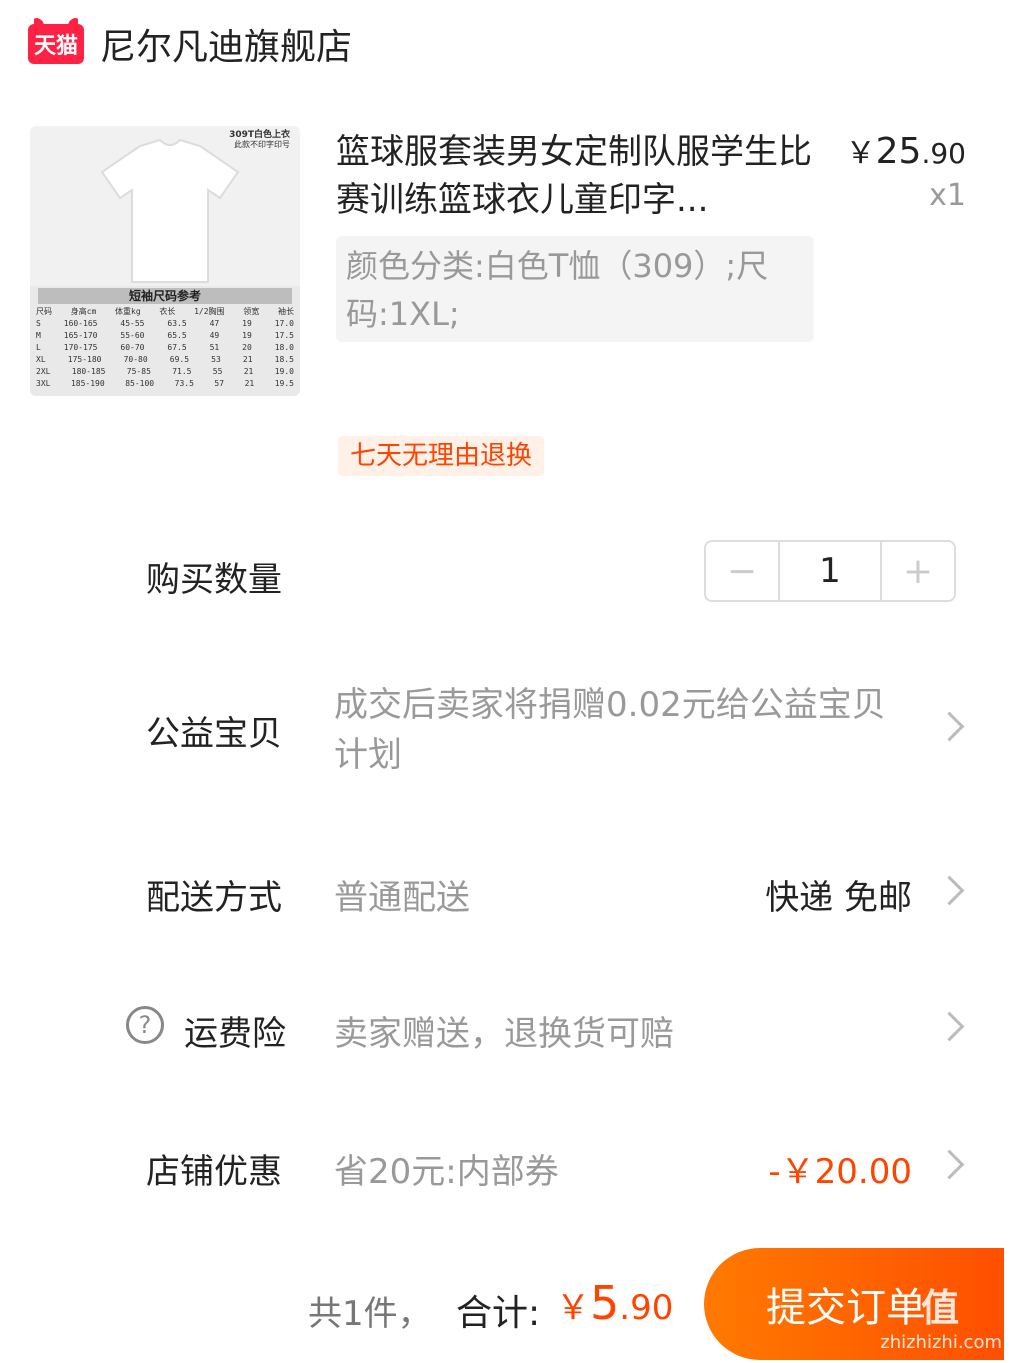 The height and width of the screenshot is (1363, 1012). What do you see at coordinates (284, 383) in the screenshot?
I see `size-chart-cell: 19.5` at bounding box center [284, 383].